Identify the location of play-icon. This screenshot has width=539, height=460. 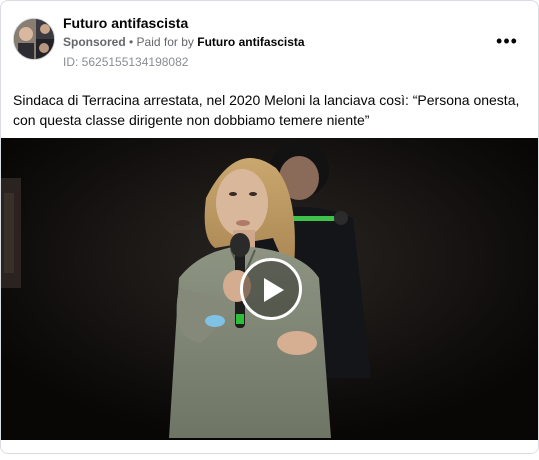
(274, 290).